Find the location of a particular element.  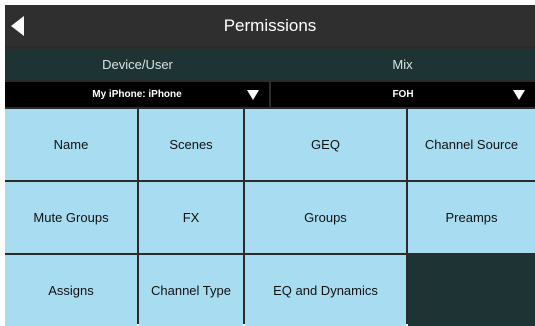

tab-device-user: Device/User is located at coordinates (137, 64).